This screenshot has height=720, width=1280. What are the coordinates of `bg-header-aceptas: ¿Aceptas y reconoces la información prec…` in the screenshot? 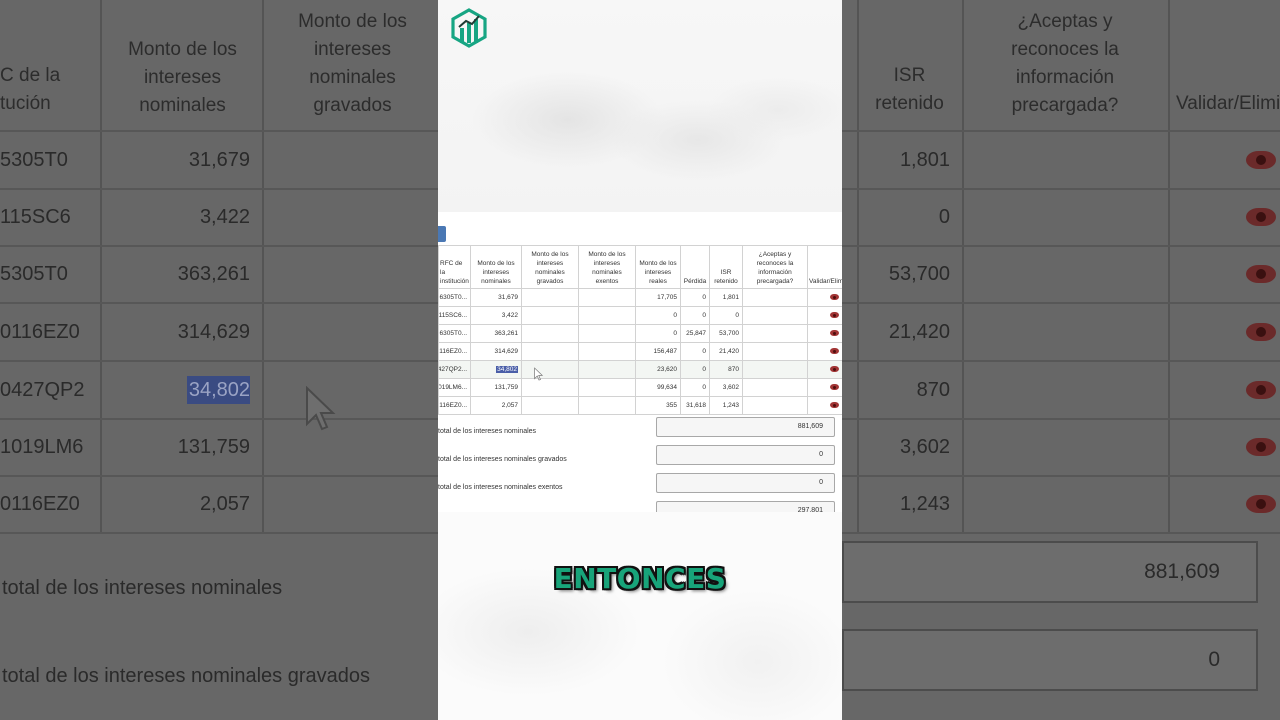 It's located at (1065, 63).